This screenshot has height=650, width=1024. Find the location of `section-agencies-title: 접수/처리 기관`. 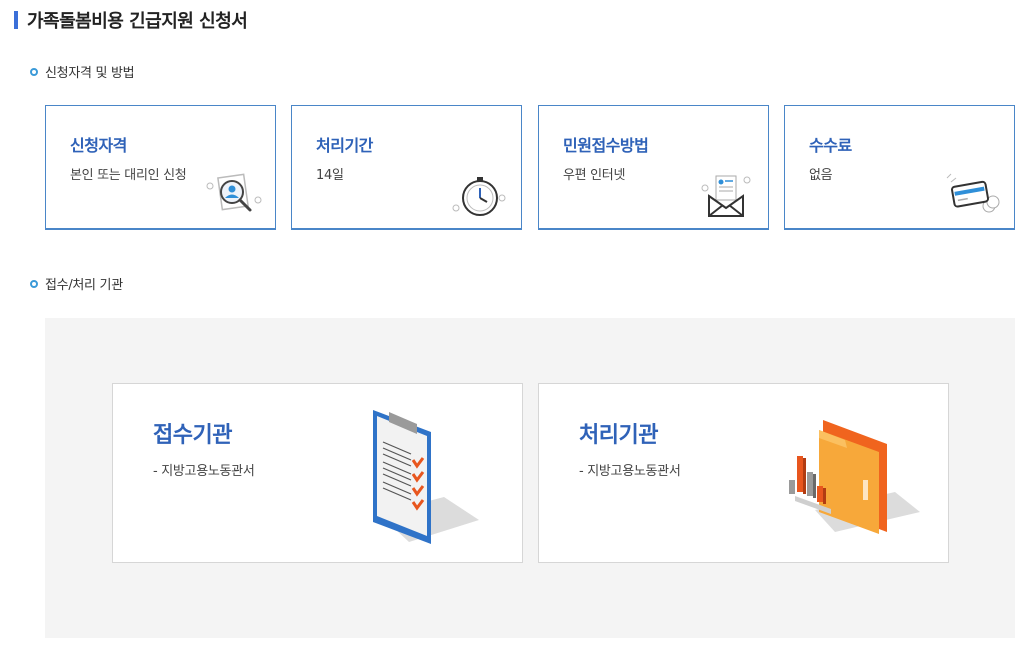

section-agencies-title: 접수/처리 기관 is located at coordinates (84, 285).